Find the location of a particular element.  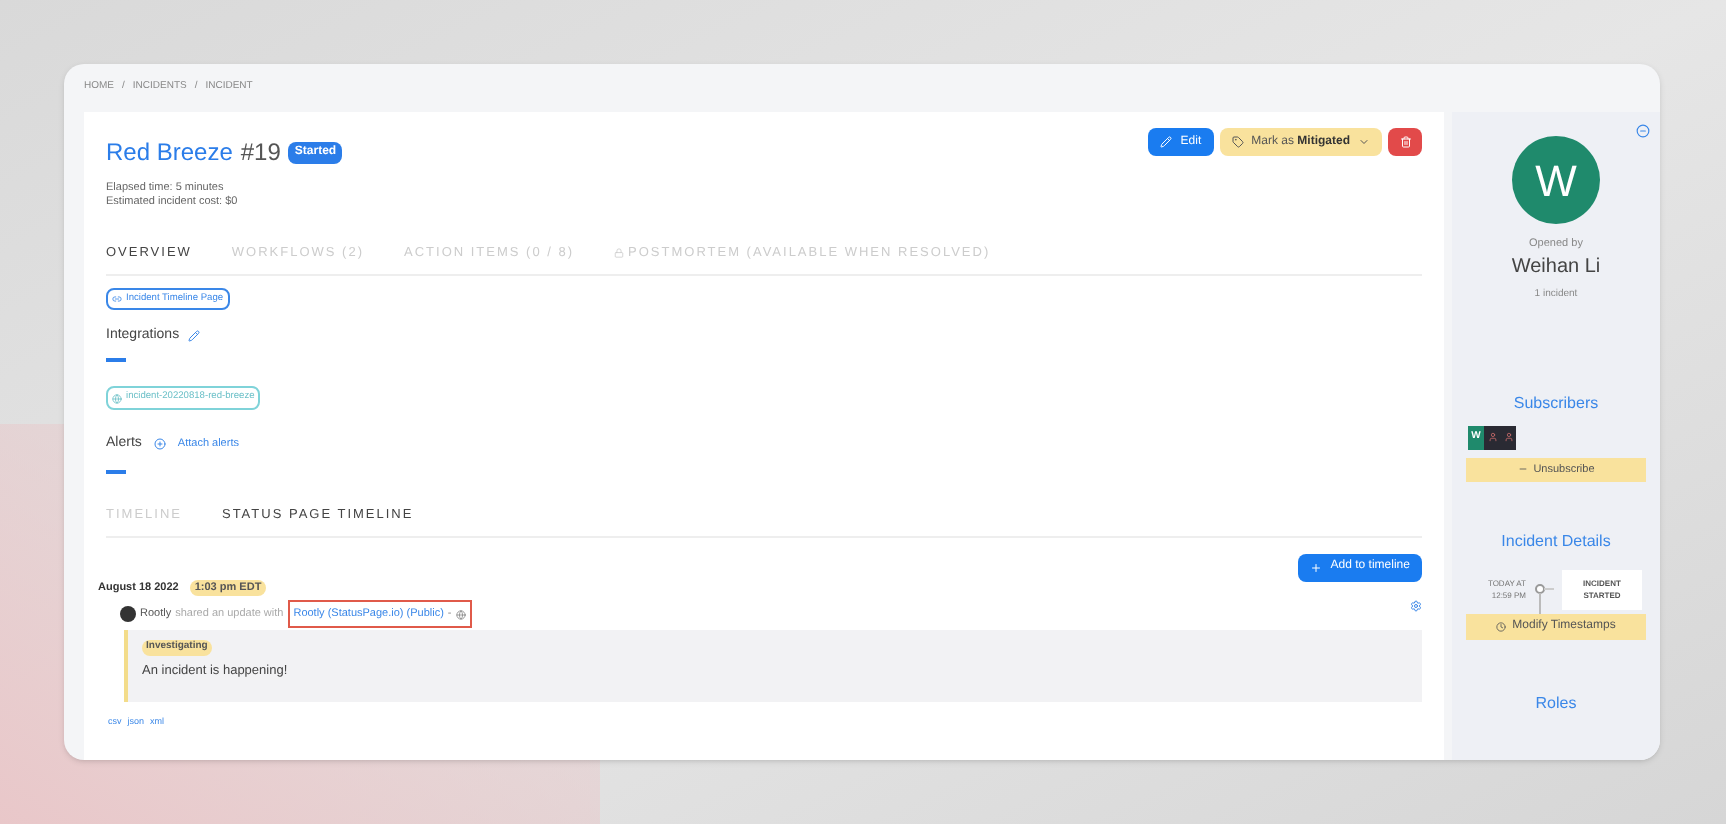

caret-icon is located at coordinates (1364, 142).